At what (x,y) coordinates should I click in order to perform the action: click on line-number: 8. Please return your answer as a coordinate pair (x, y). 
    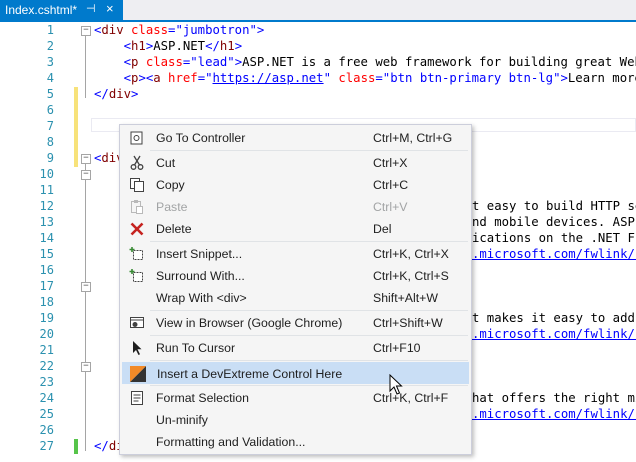
    Looking at the image, I should click on (50, 142).